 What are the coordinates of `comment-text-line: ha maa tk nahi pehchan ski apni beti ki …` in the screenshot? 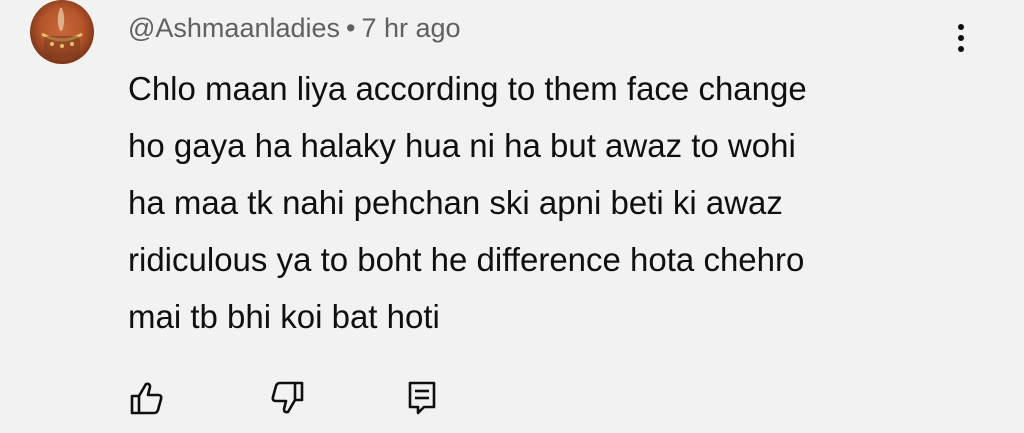 It's located at (455, 202).